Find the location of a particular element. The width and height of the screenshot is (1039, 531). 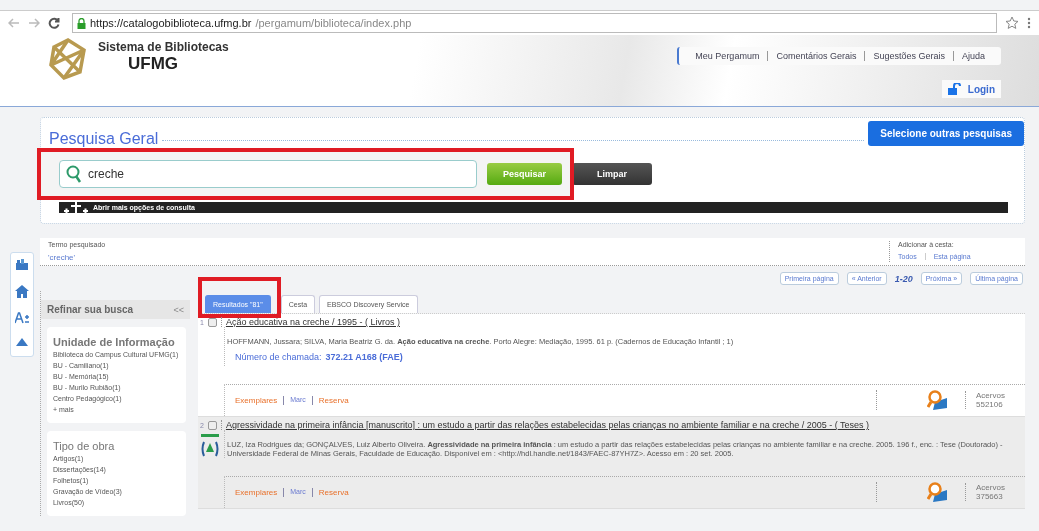

address-bar: https://catalogobiblioteca.ufmg.br /pergamum/biblioteca/index.php is located at coordinates (534, 23).